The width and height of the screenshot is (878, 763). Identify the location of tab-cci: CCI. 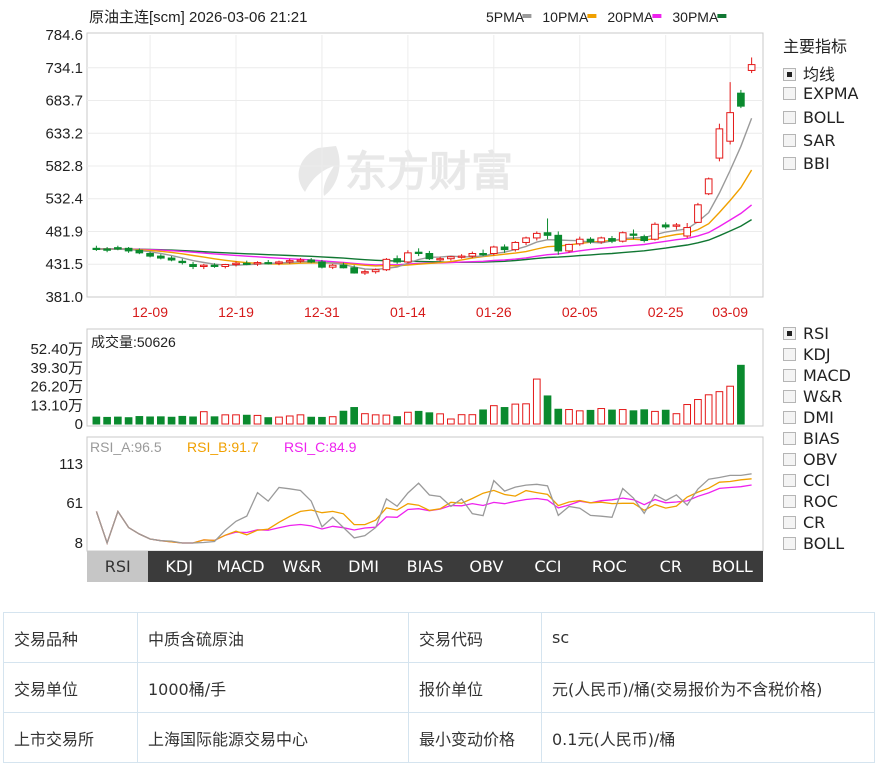
(547, 566).